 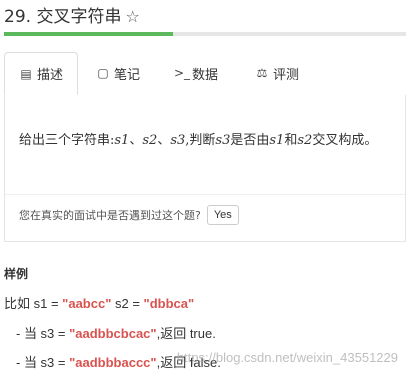 I want to click on example-text: ,返回 true., so click(x=186, y=333).